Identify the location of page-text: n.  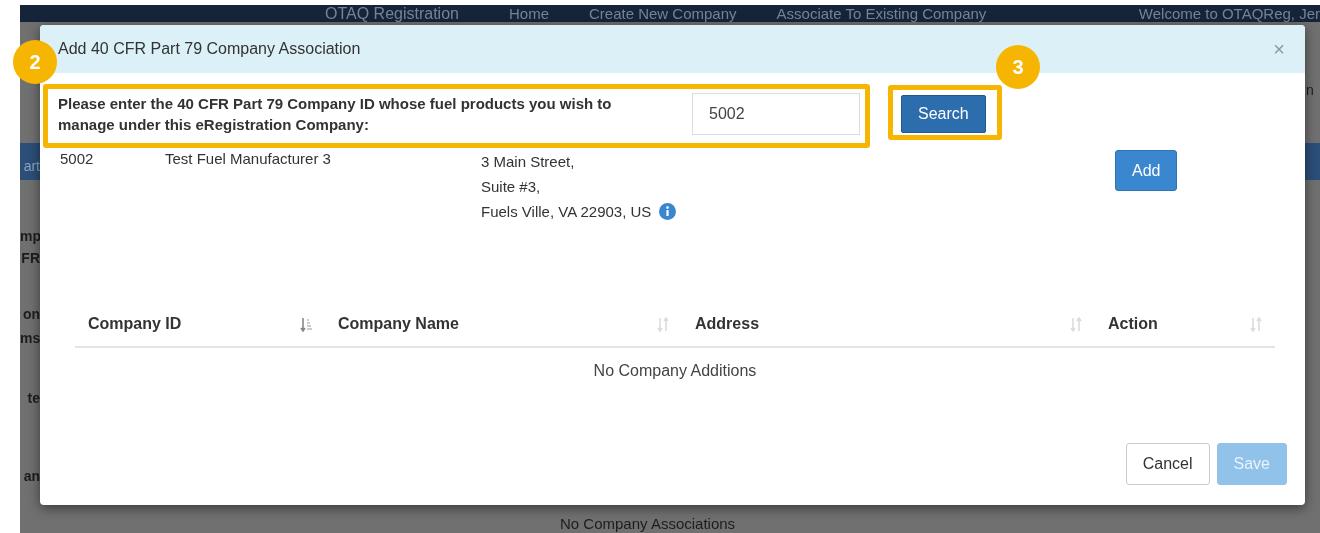
(1310, 90).